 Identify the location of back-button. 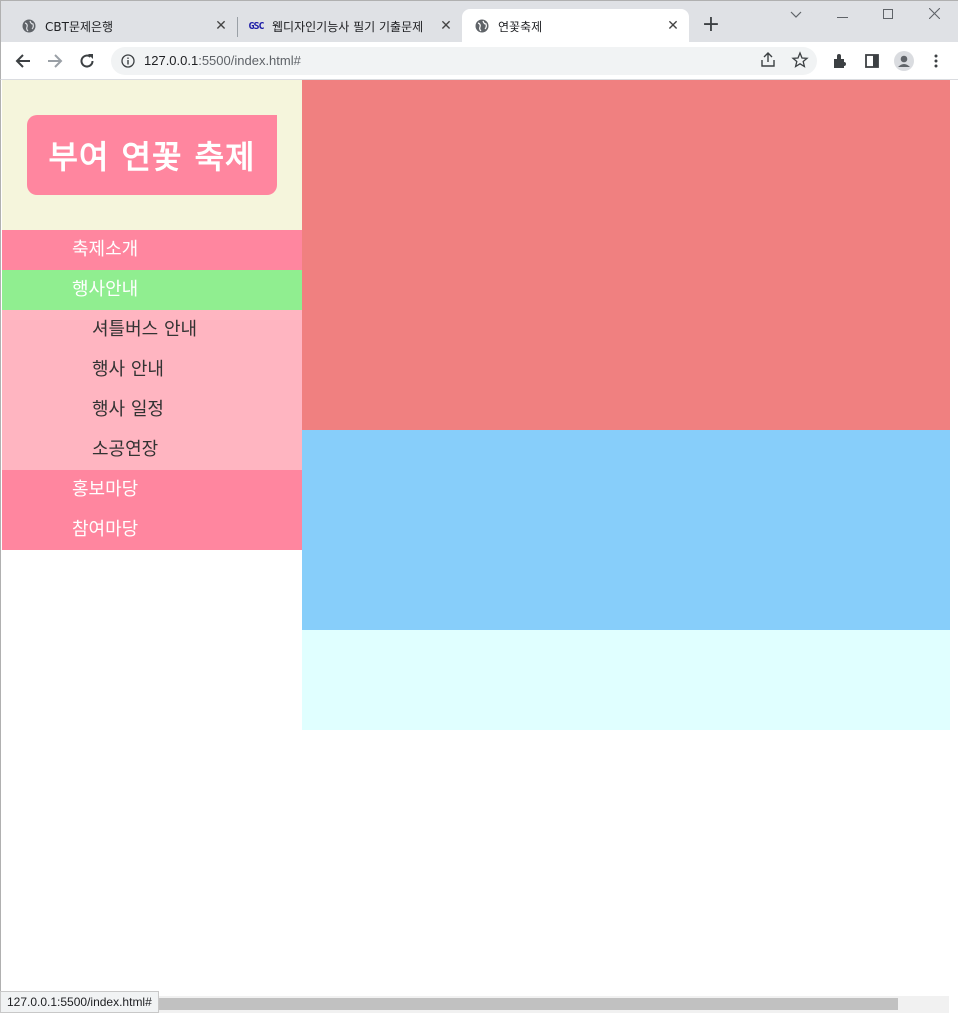
(23, 61).